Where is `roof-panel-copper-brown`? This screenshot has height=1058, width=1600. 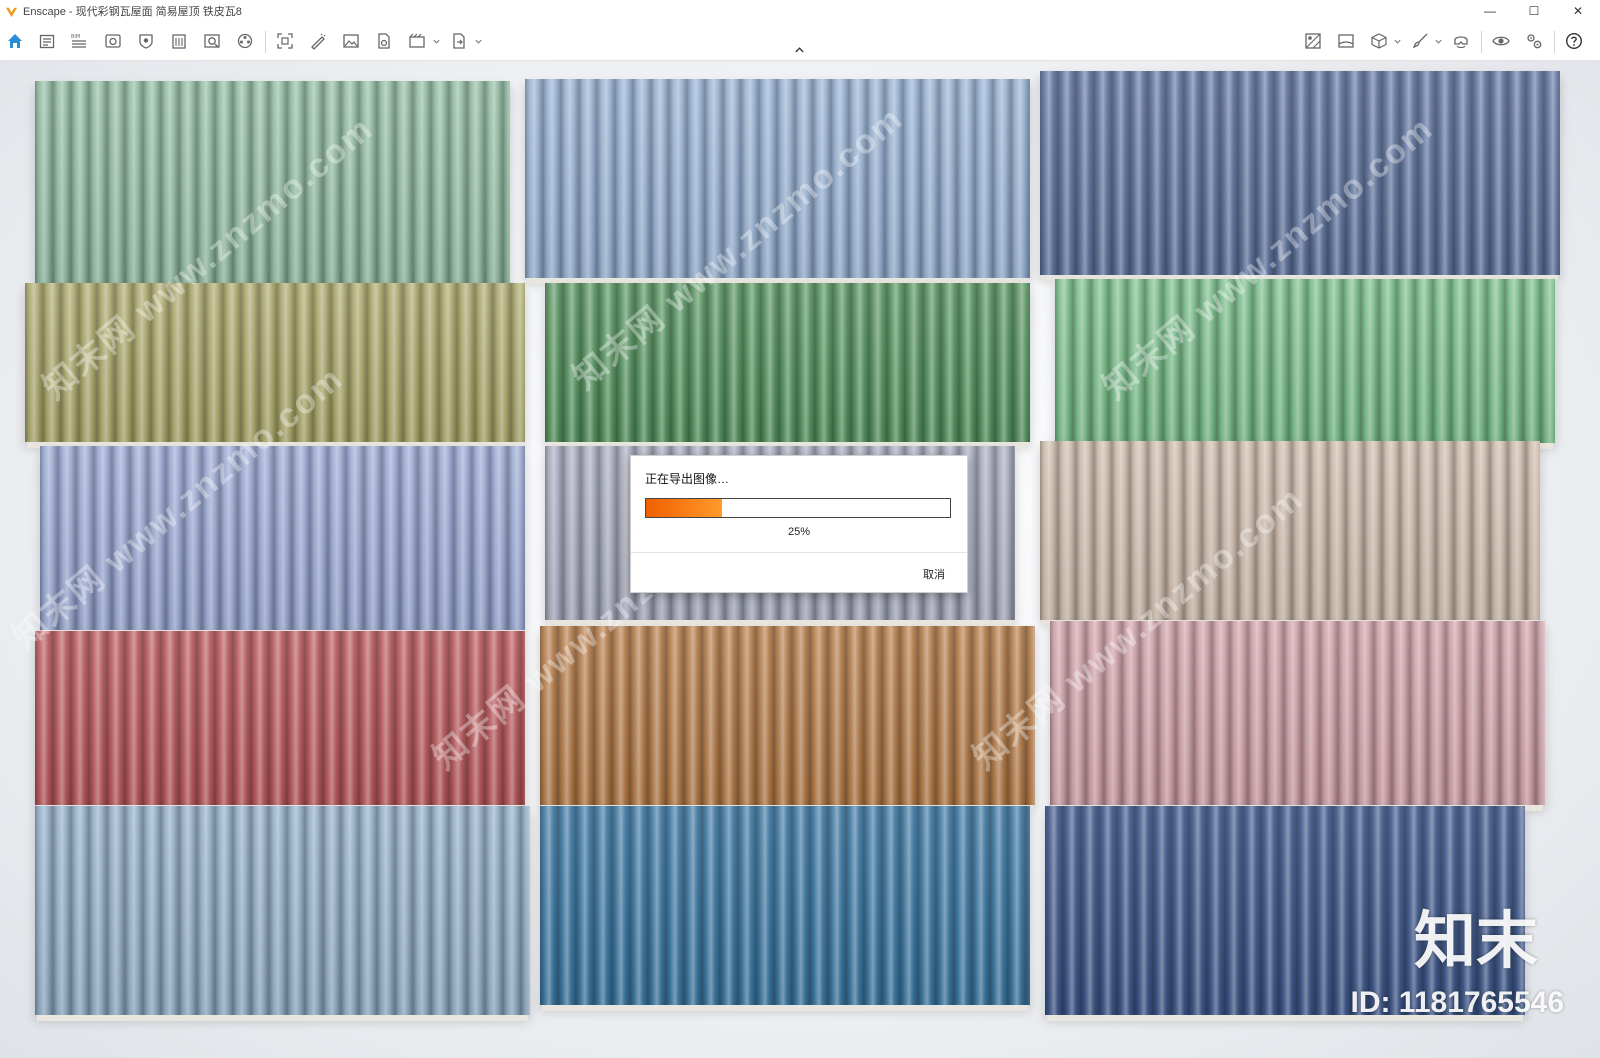
roof-panel-copper-brown is located at coordinates (787, 718).